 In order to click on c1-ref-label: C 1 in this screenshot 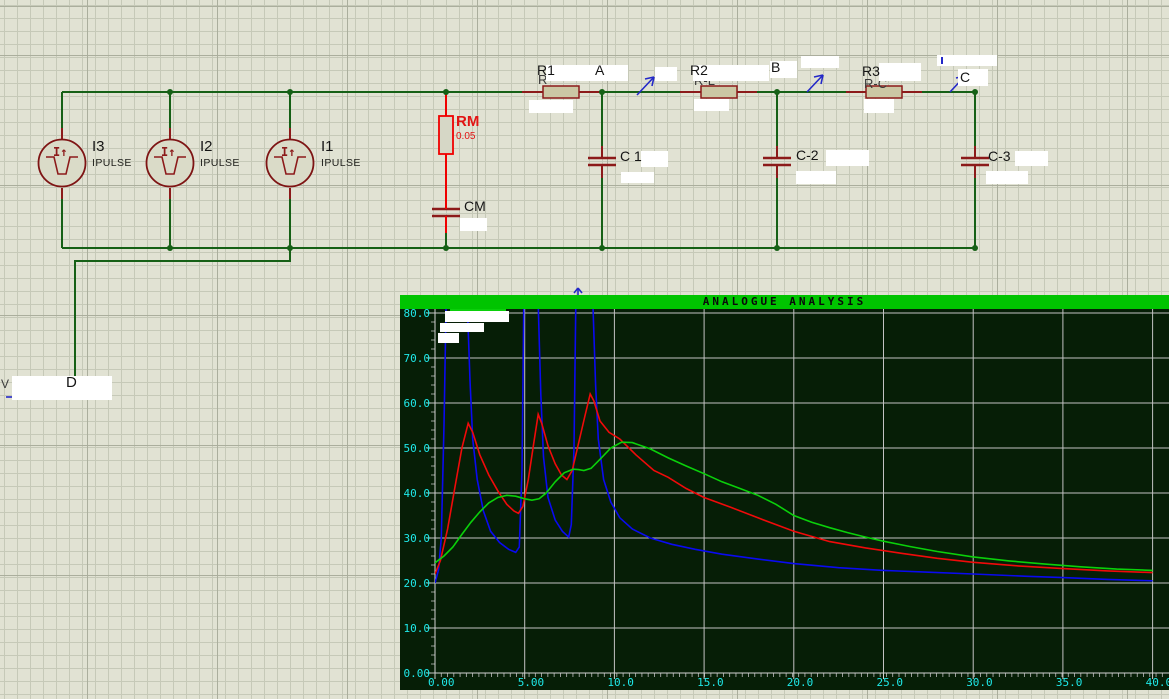, I will do `click(631, 156)`.